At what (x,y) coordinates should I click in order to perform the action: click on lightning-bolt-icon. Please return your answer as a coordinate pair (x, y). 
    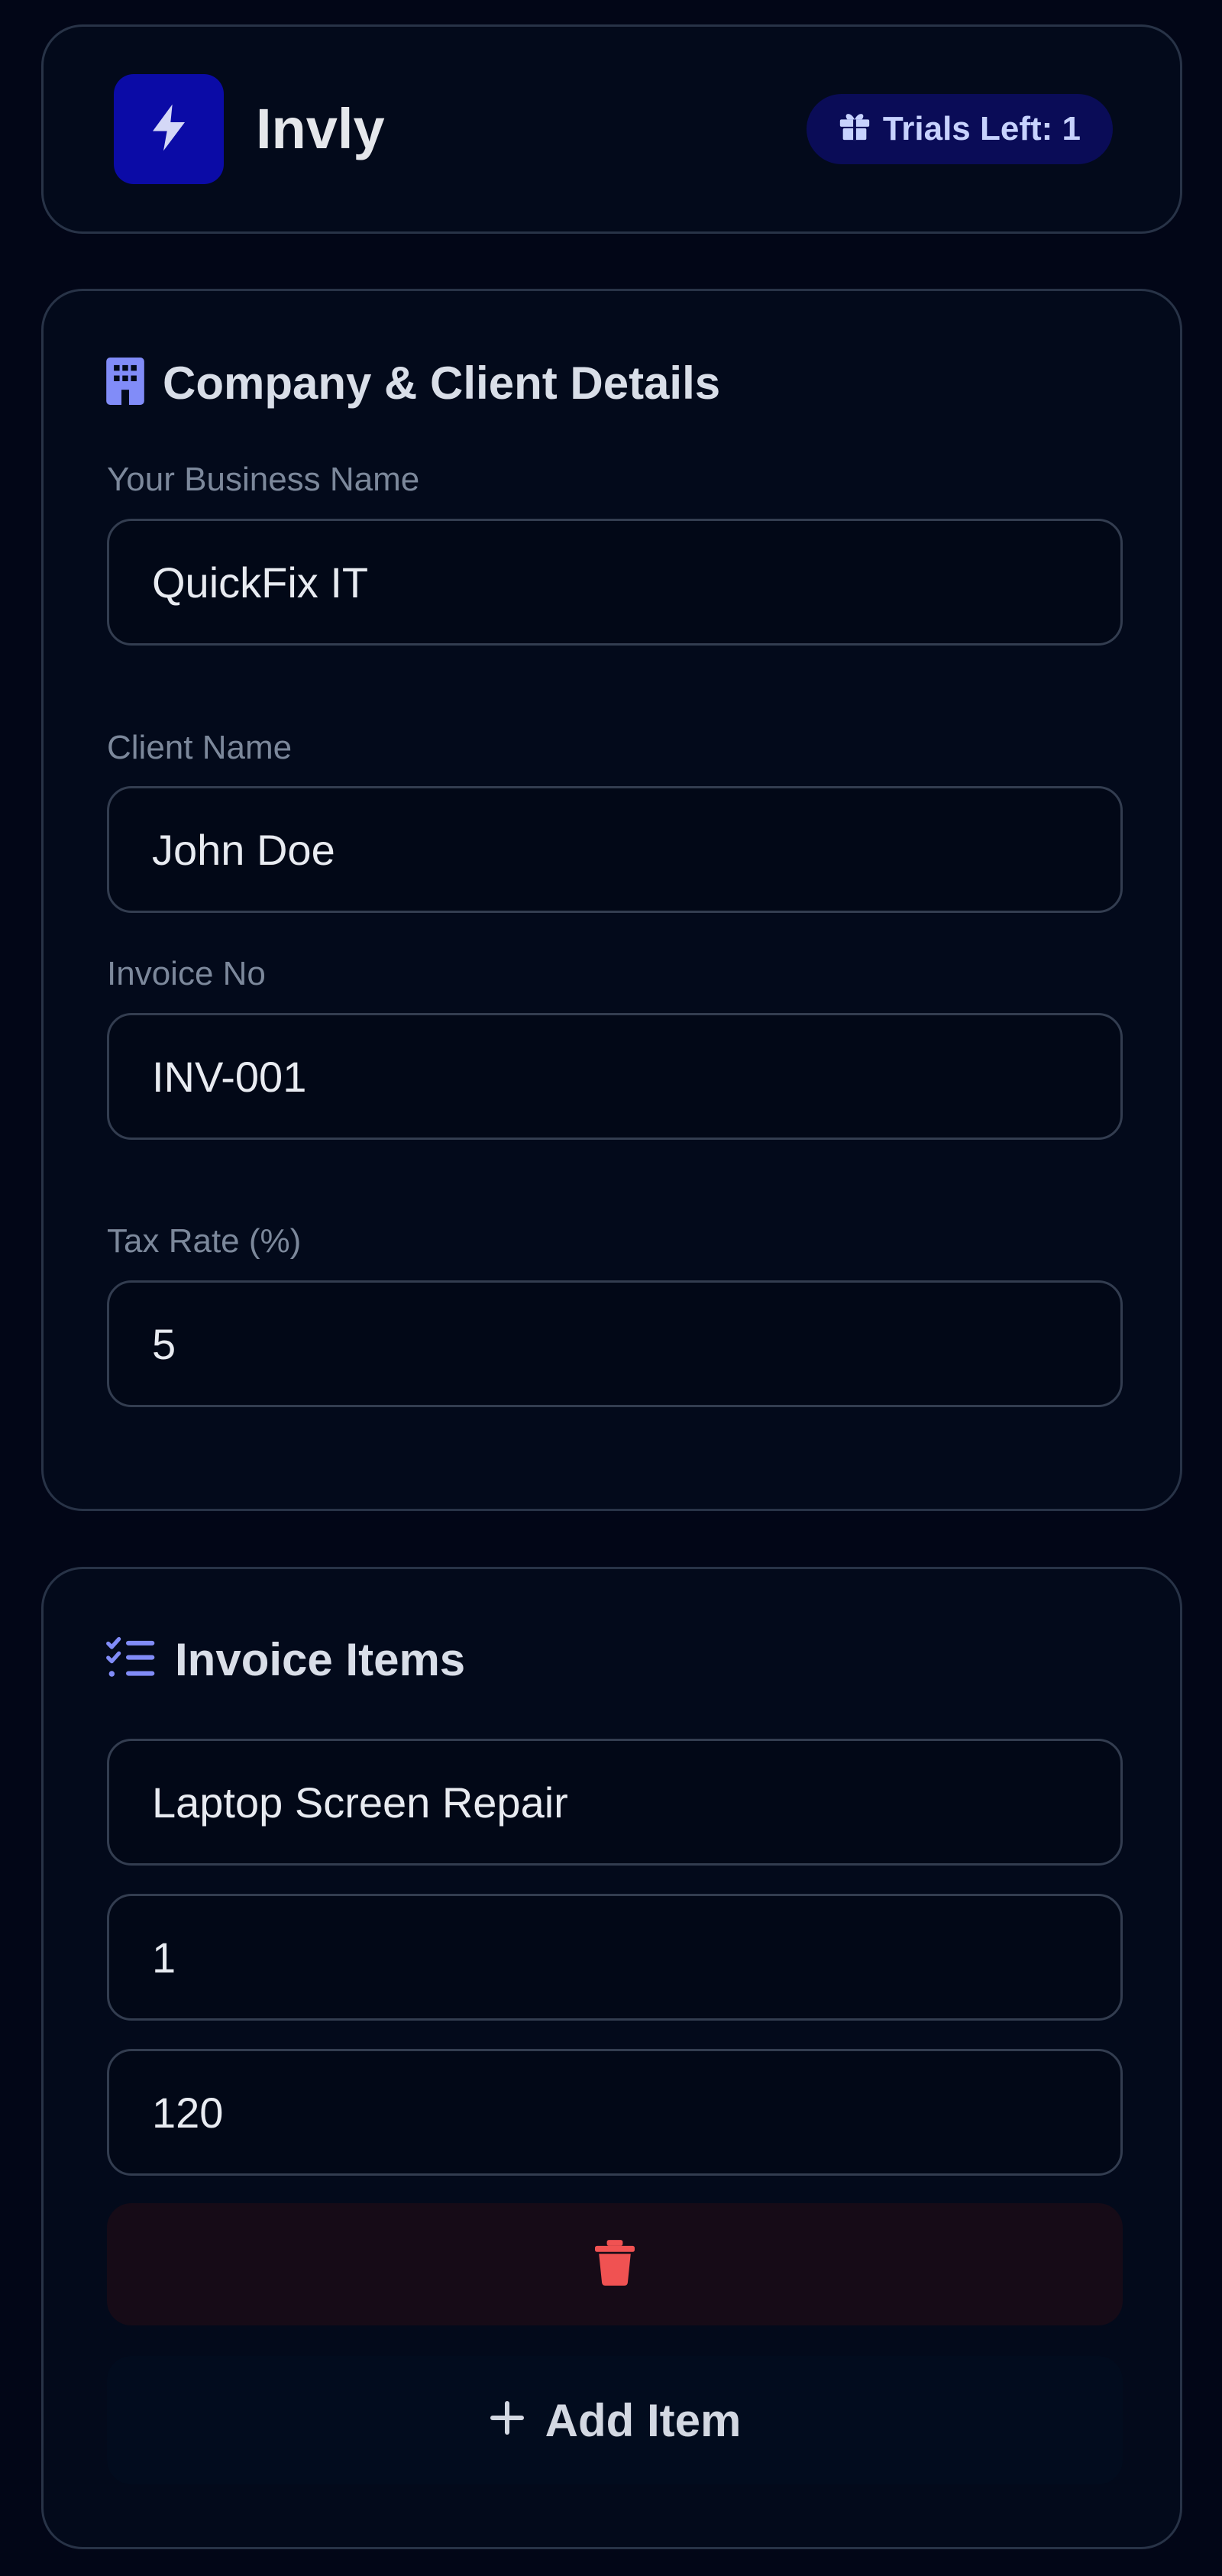
    Looking at the image, I should click on (169, 129).